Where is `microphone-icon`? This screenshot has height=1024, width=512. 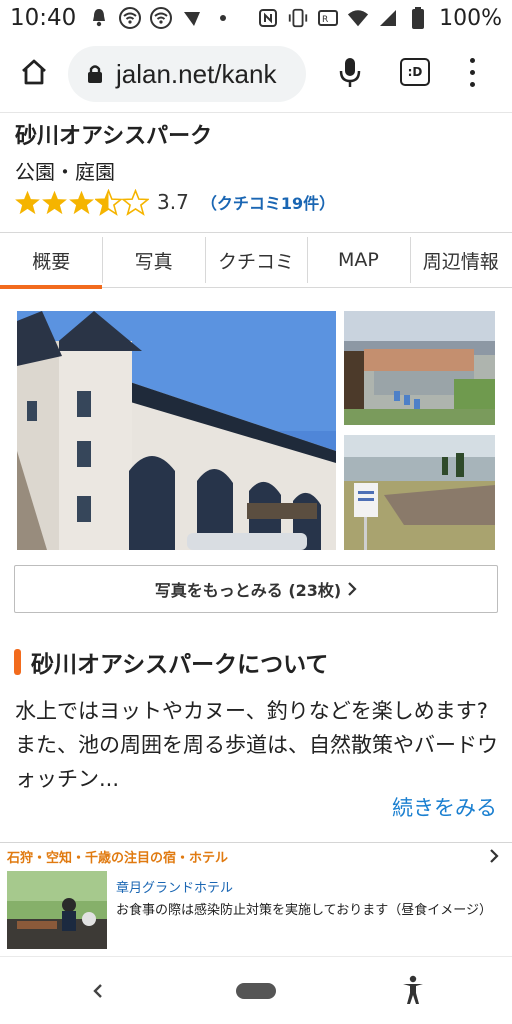
microphone-icon is located at coordinates (350, 72).